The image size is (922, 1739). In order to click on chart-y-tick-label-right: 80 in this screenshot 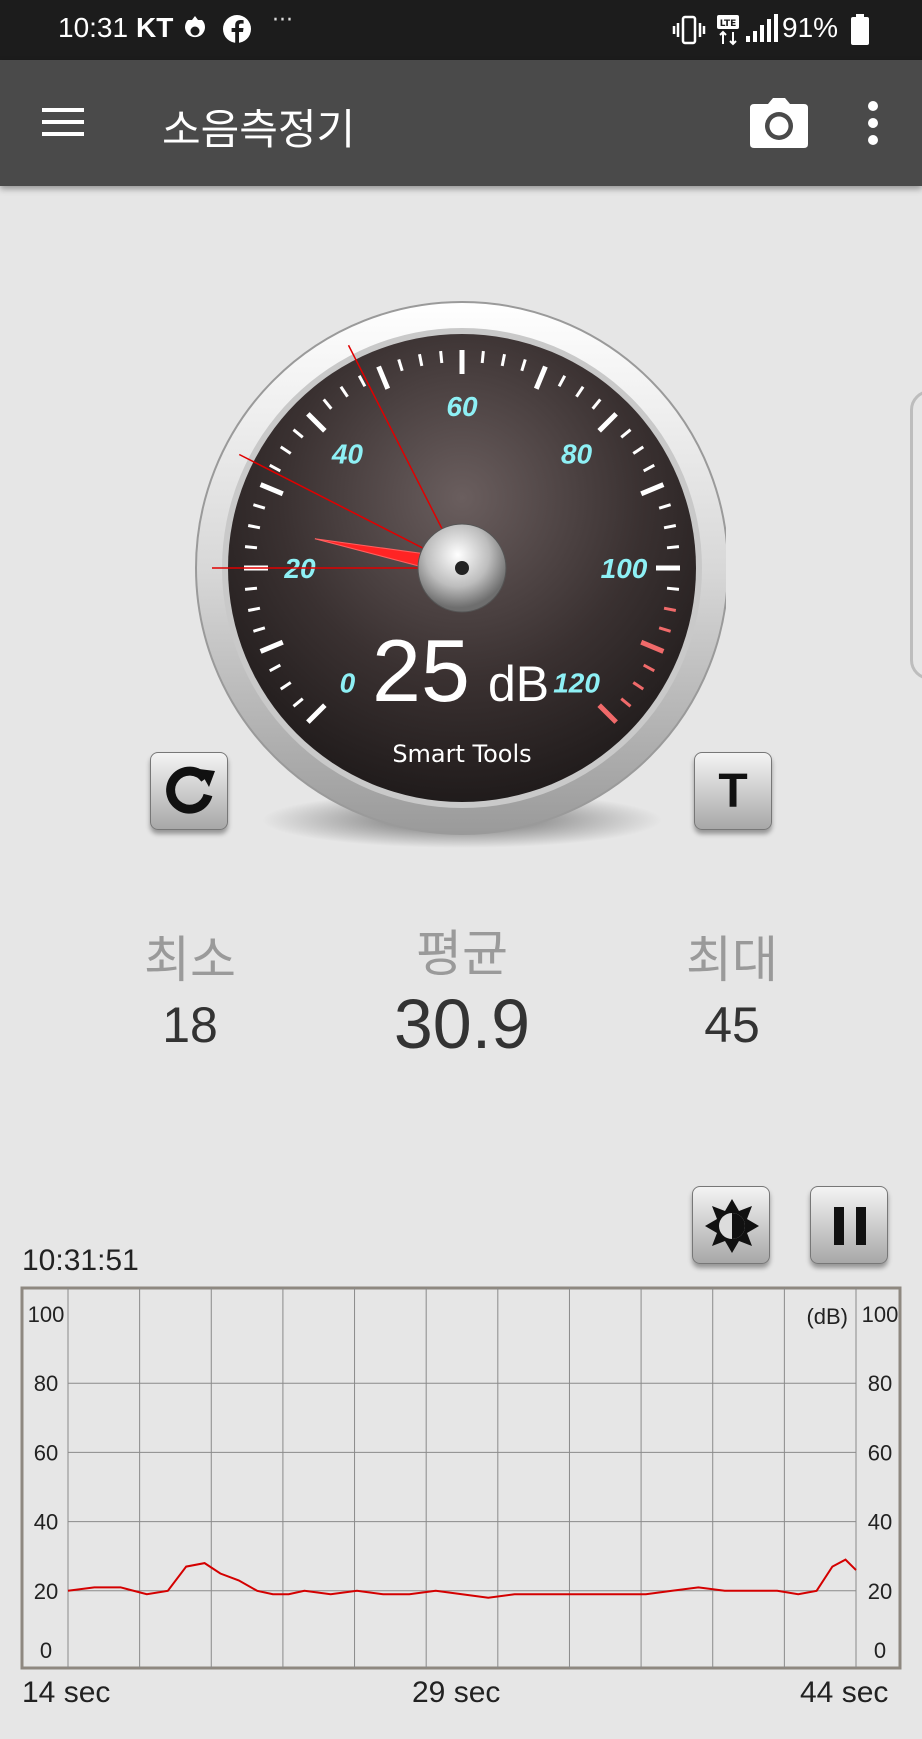, I will do `click(880, 1383)`.